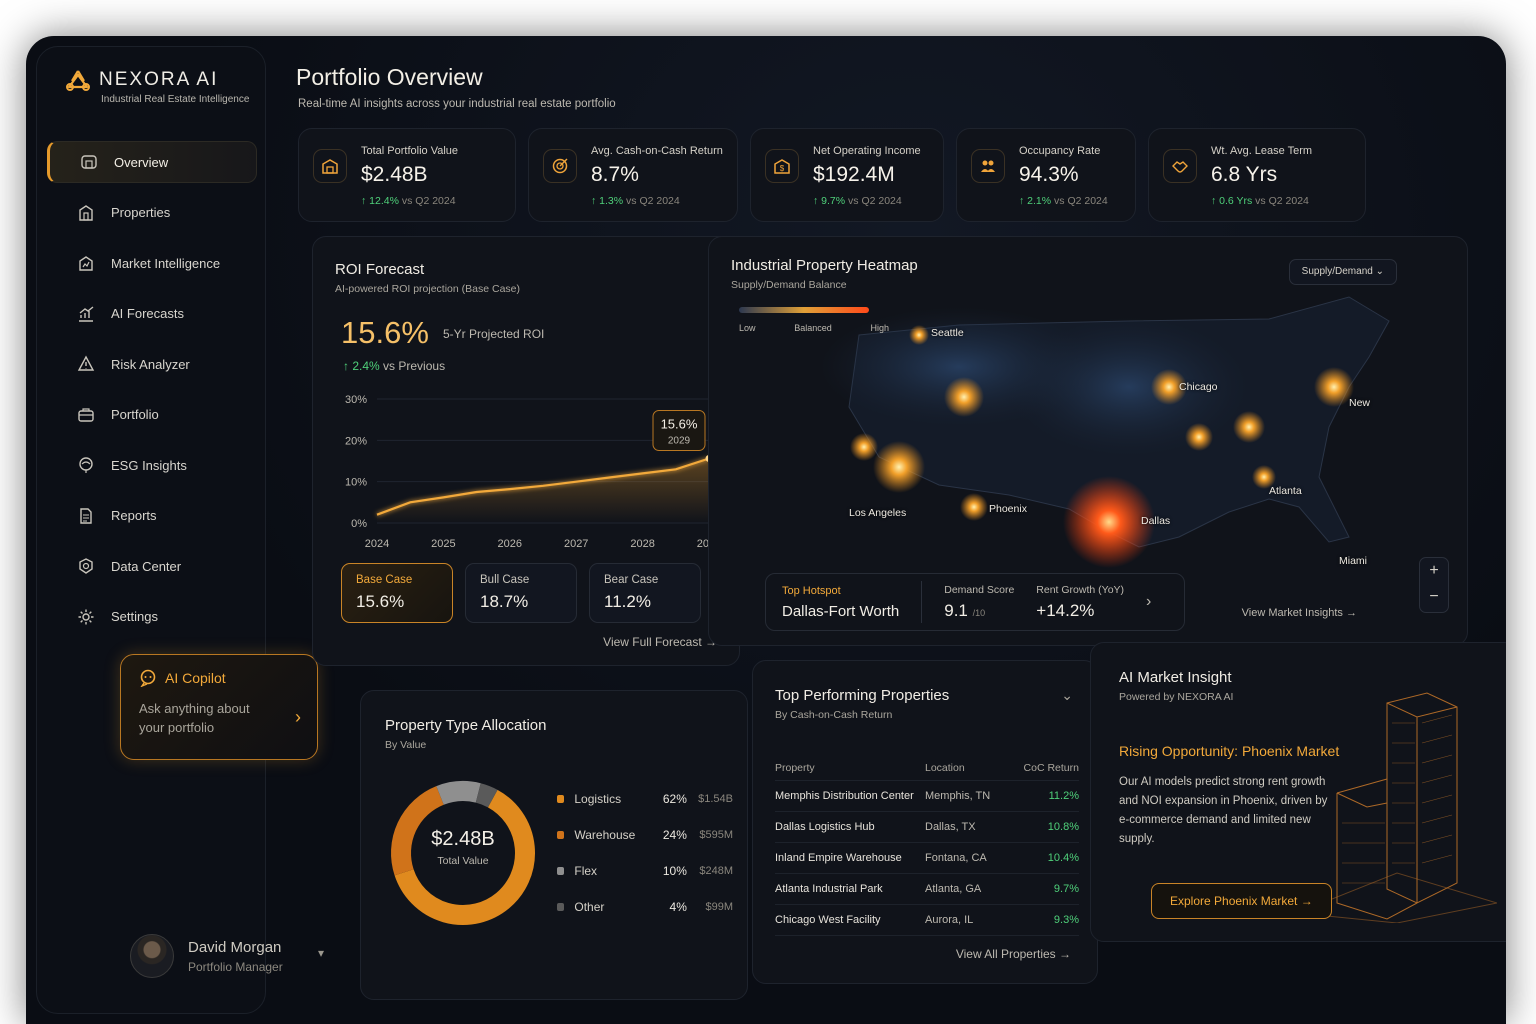  What do you see at coordinates (152, 263) in the screenshot?
I see `sidebar-item-market-intelligence: Market Intelligence` at bounding box center [152, 263].